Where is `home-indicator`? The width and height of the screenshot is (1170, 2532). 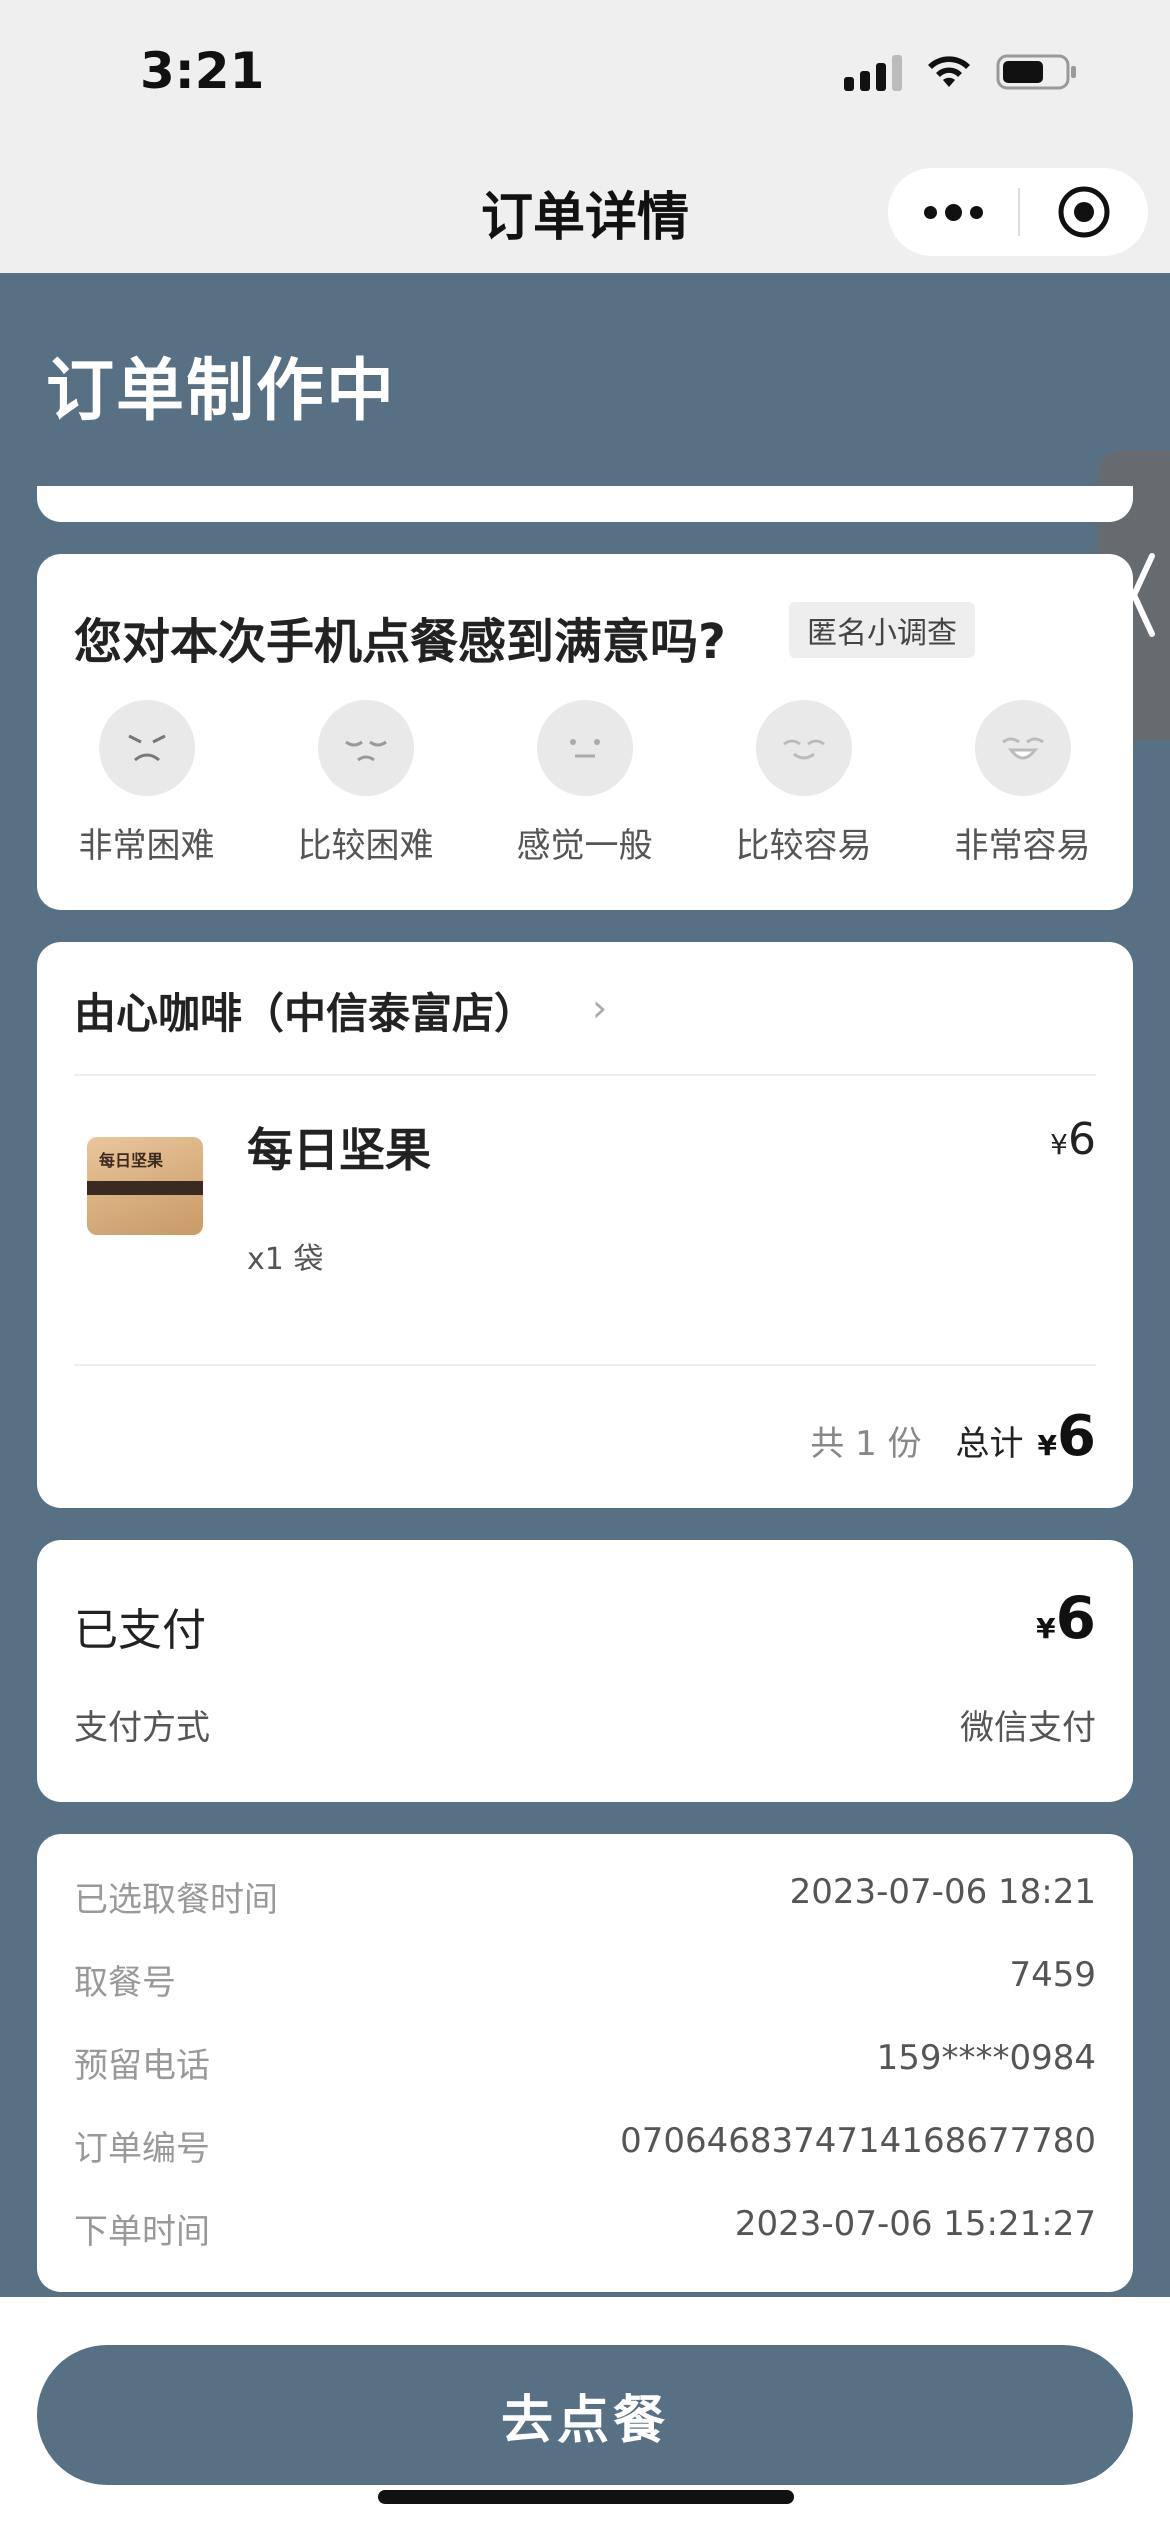
home-indicator is located at coordinates (586, 2497).